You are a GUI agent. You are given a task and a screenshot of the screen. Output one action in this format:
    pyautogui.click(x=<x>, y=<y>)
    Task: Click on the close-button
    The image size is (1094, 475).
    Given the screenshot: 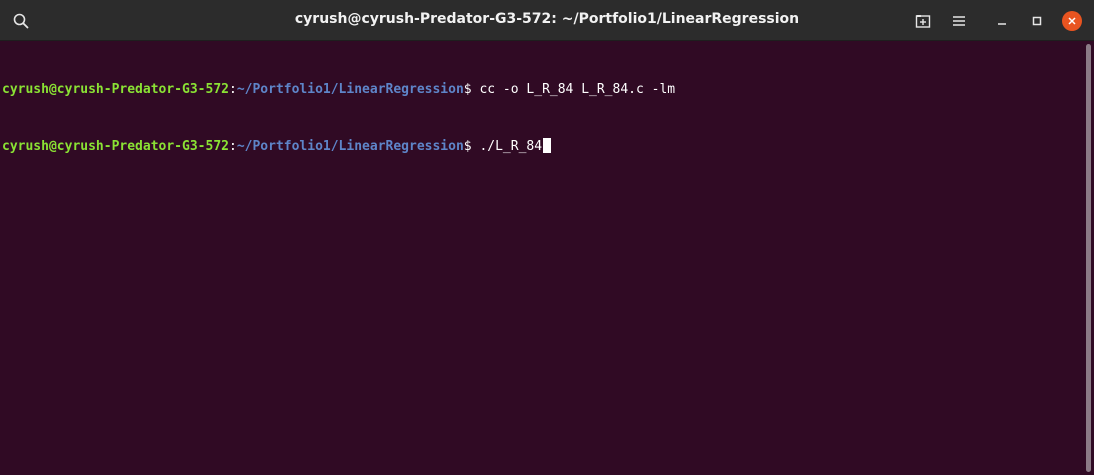 What is the action you would take?
    pyautogui.click(x=1072, y=21)
    